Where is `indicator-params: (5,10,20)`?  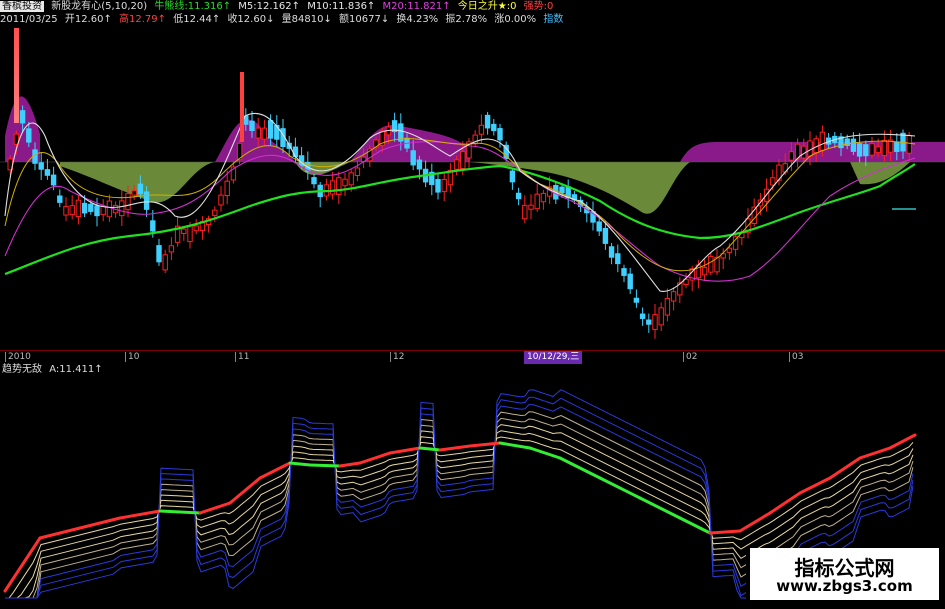 indicator-params: (5,10,20) is located at coordinates (124, 6).